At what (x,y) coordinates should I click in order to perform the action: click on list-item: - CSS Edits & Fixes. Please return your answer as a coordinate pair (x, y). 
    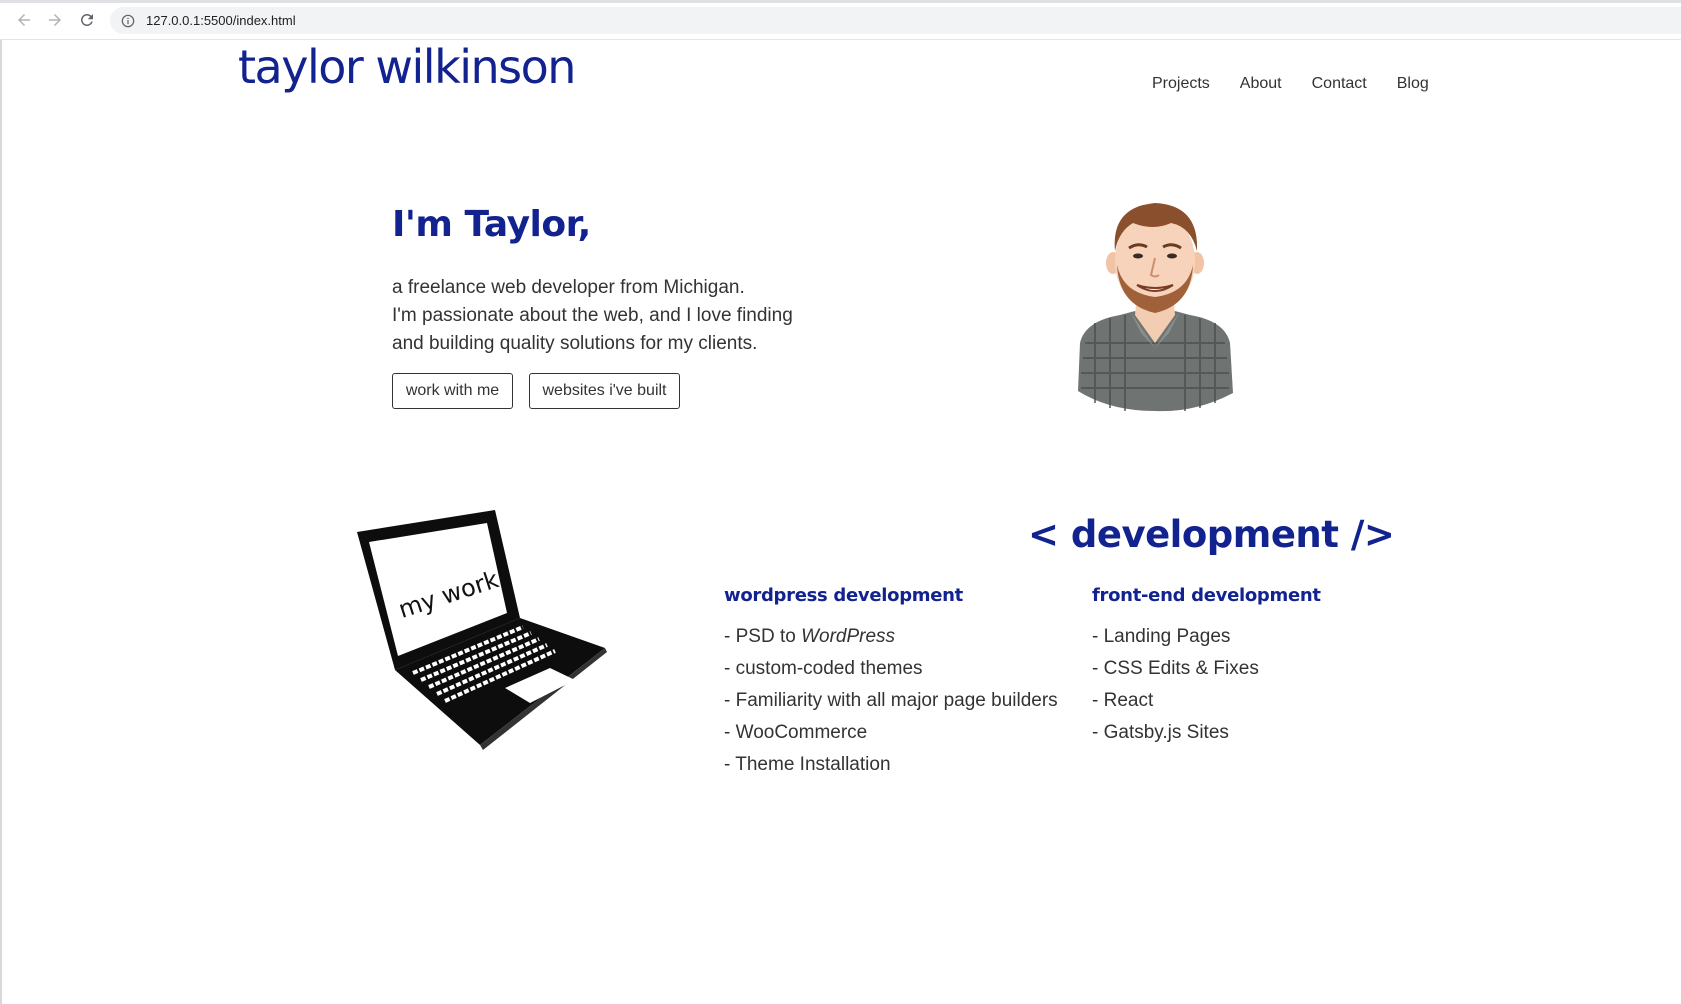
    Looking at the image, I should click on (1206, 674).